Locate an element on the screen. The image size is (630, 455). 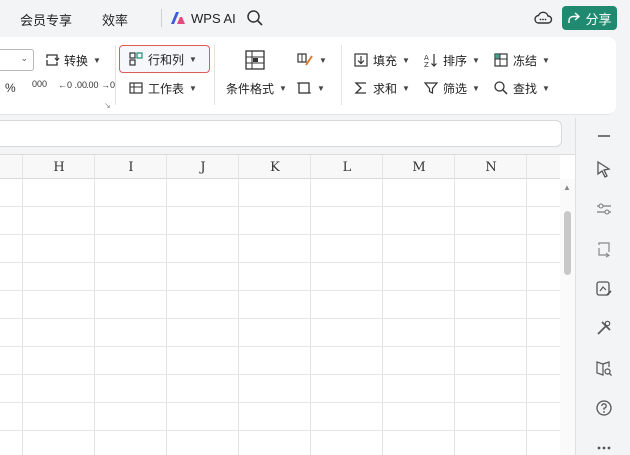
search-icon is located at coordinates (255, 18).